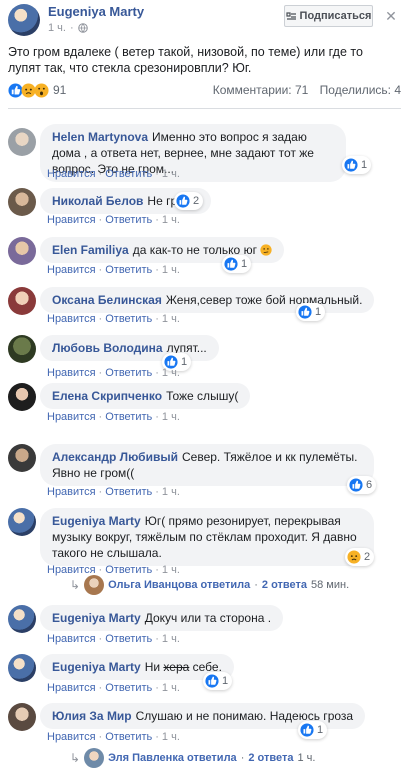 The width and height of the screenshot is (409, 768). I want to click on comment-author: Александр Любивый, so click(115, 457).